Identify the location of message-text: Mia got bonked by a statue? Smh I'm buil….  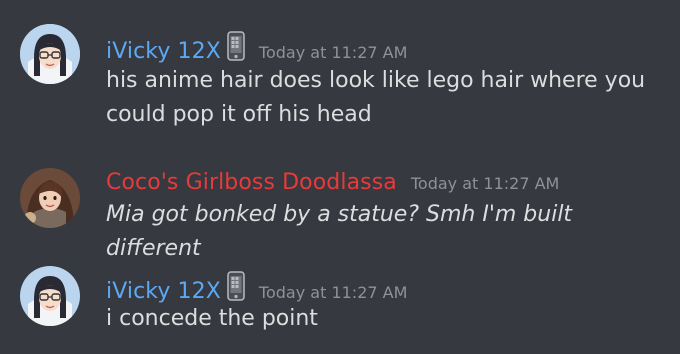
(339, 231).